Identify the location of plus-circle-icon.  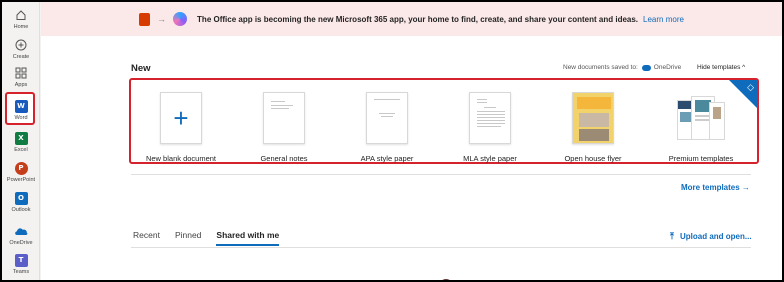
(21, 45).